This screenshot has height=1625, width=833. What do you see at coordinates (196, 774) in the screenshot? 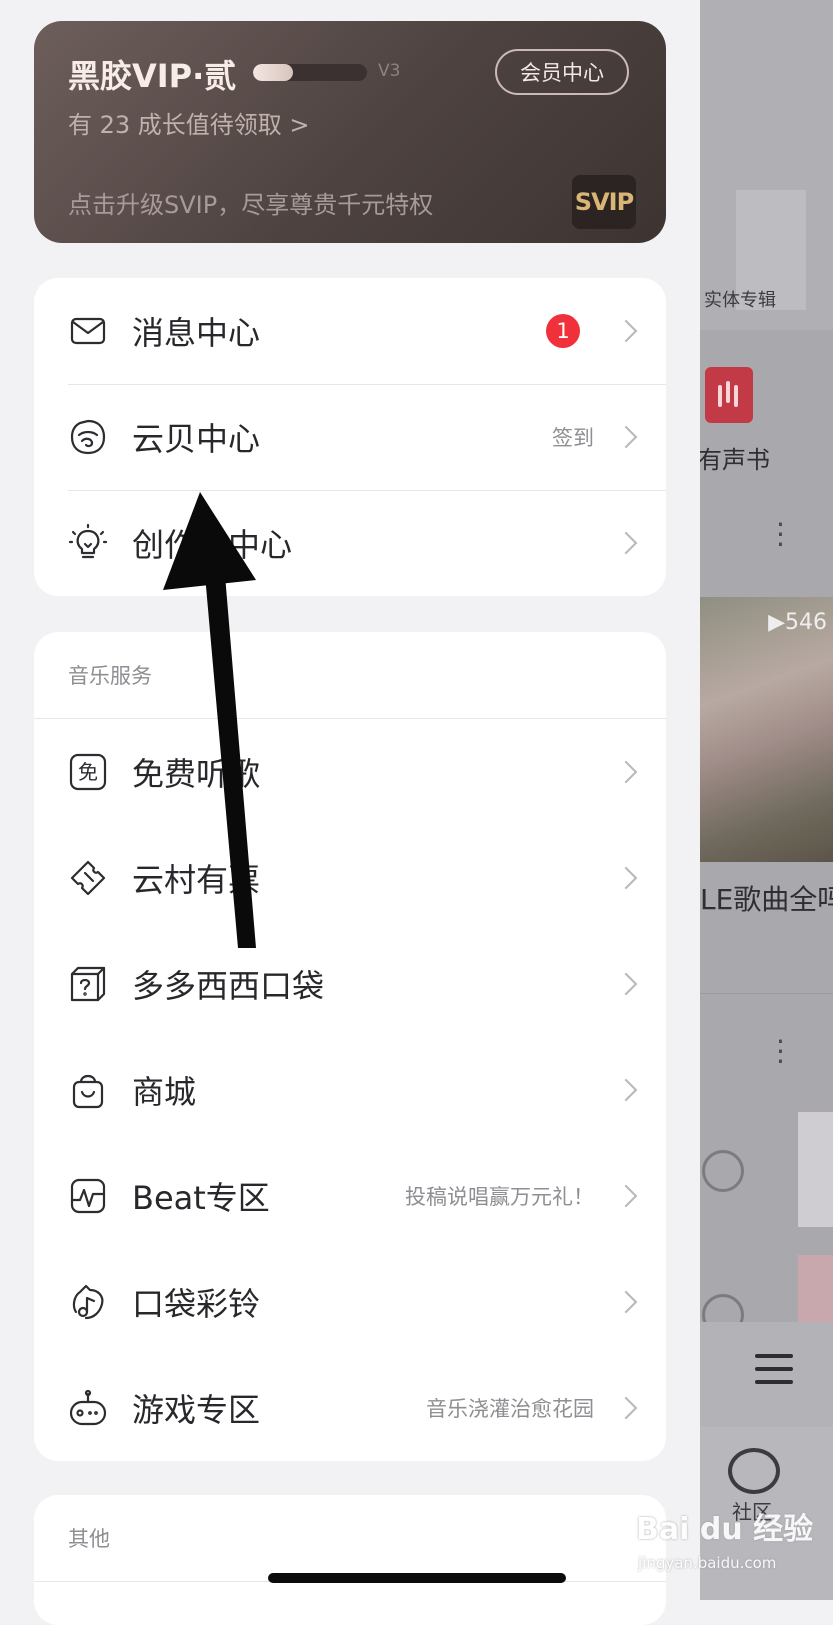
I see `menu-item-label: 免费听歌` at bounding box center [196, 774].